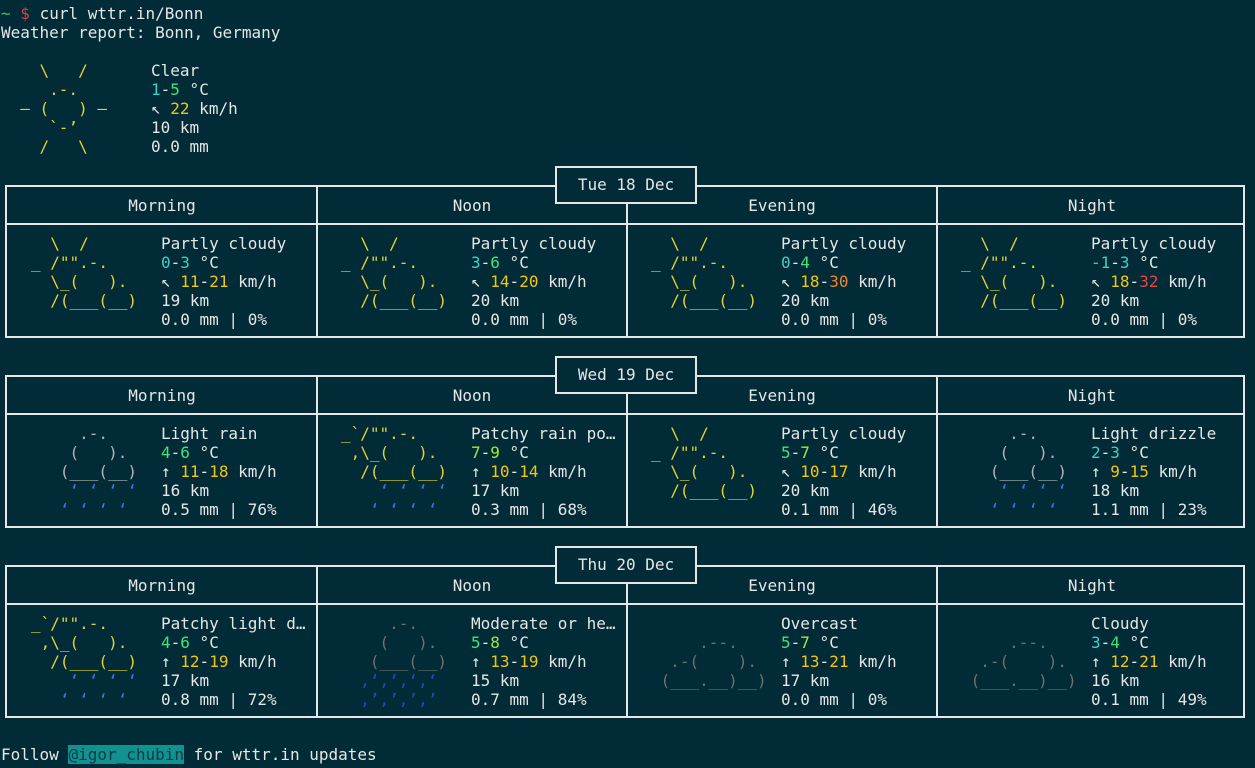  Describe the element at coordinates (175, 127) in the screenshot. I see `current-visibility: 10 km` at that location.